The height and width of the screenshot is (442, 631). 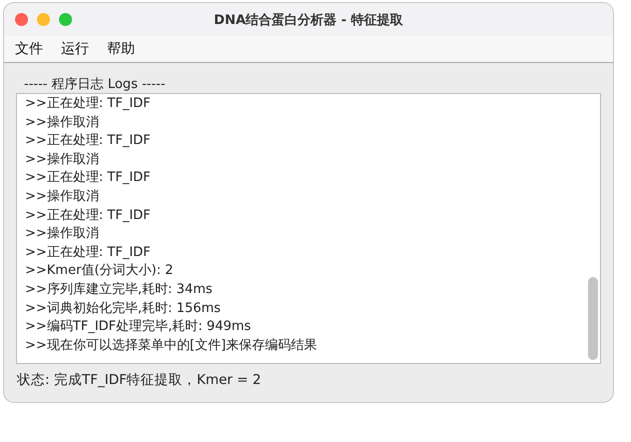 I want to click on log-line: >>词典初始化完毕,耗时: 156ms, so click(x=123, y=309).